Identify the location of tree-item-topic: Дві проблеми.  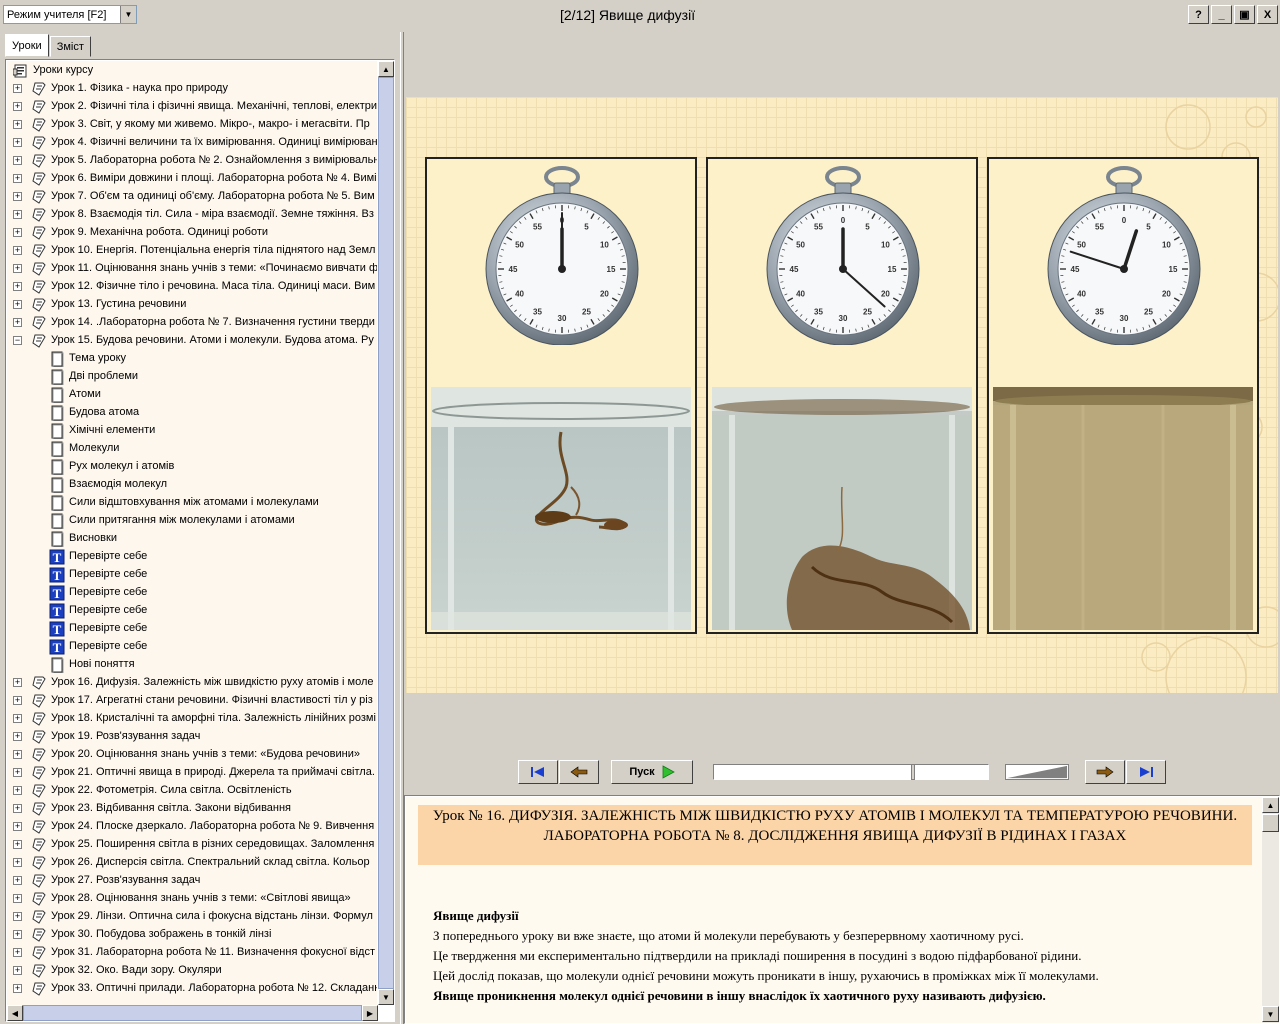
(192, 377).